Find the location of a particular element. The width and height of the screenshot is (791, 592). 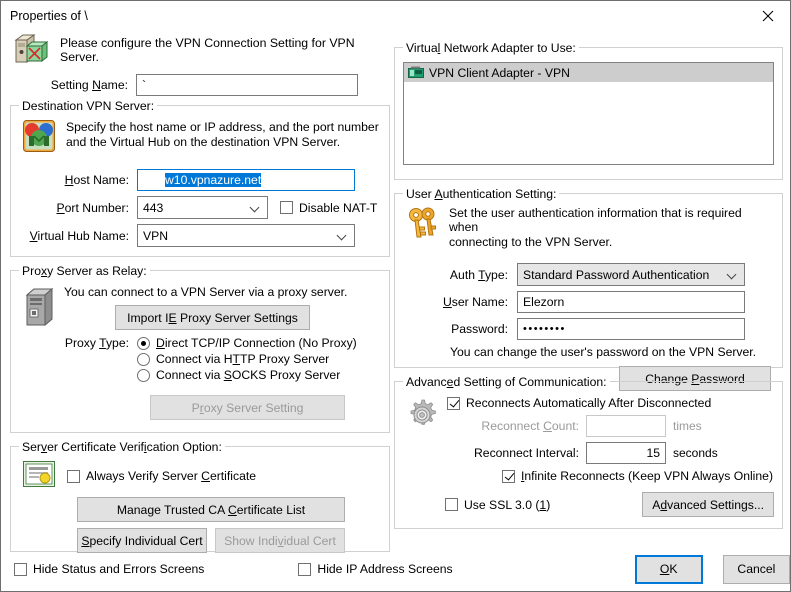

setting-name-input: ` is located at coordinates (247, 85).